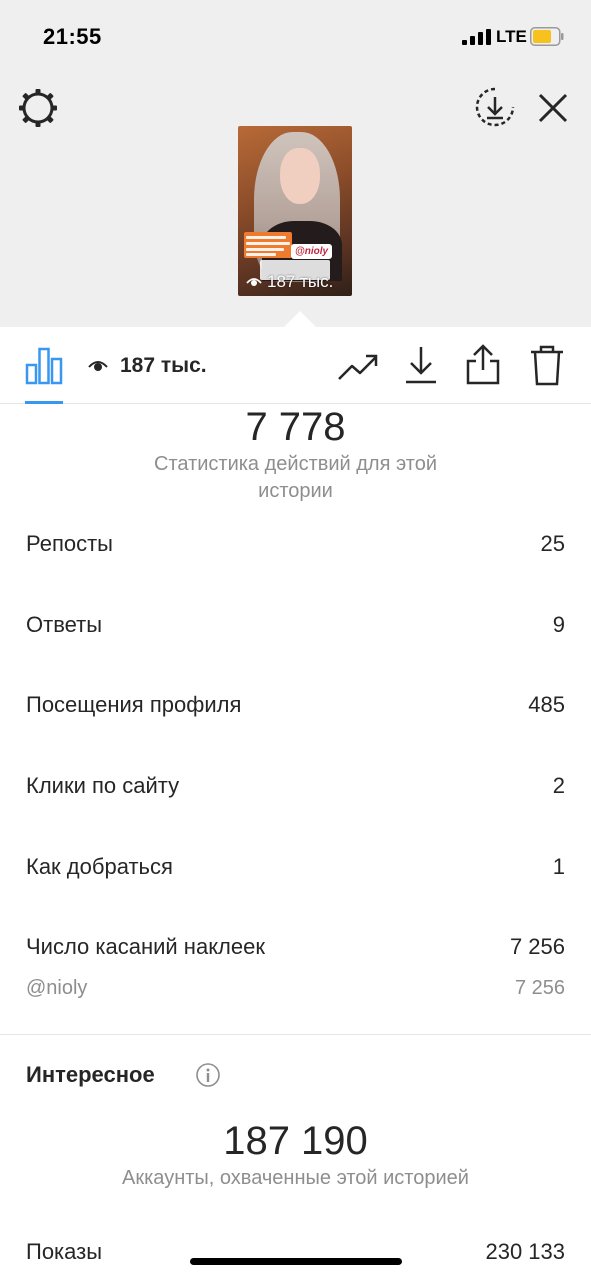 Image resolution: width=591 pixels, height=1280 pixels. I want to click on stat-value: 1, so click(558, 866).